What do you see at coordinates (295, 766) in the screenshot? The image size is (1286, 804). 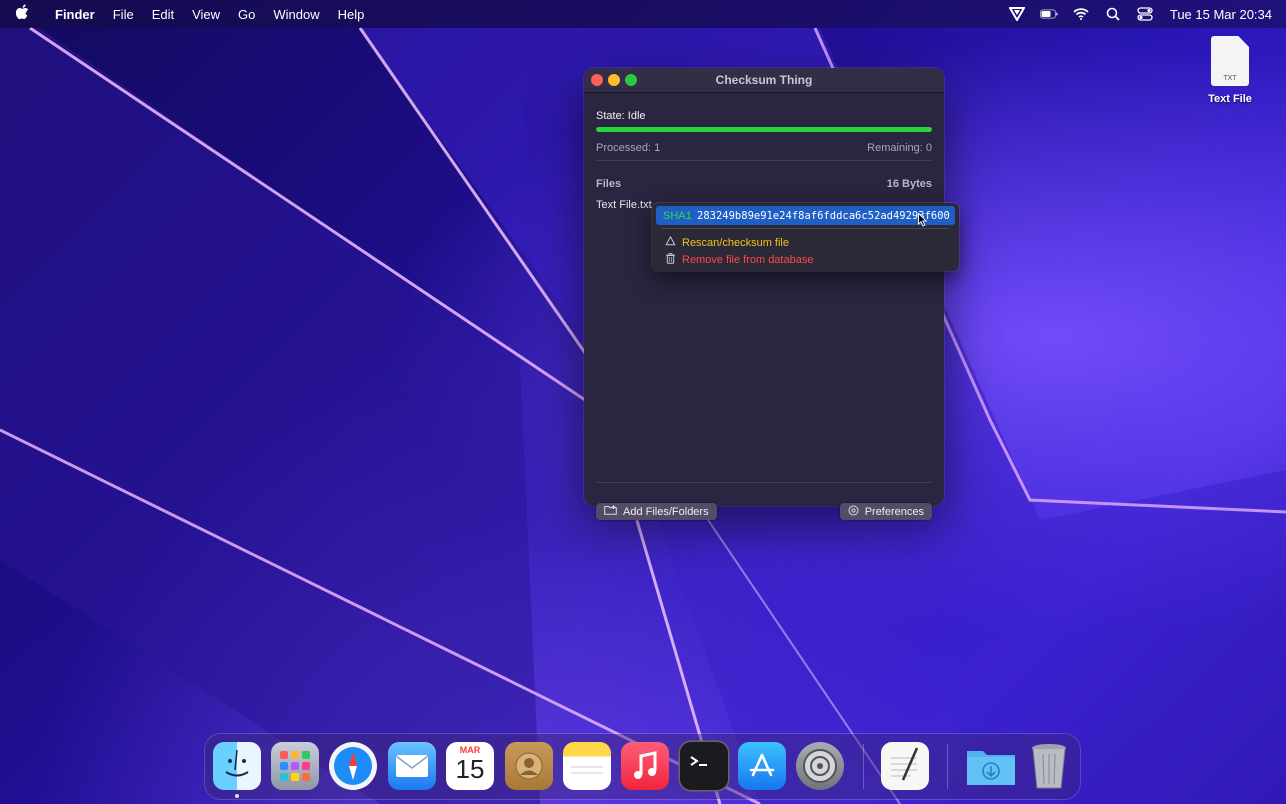 I see `launchpad-dock-icon` at bounding box center [295, 766].